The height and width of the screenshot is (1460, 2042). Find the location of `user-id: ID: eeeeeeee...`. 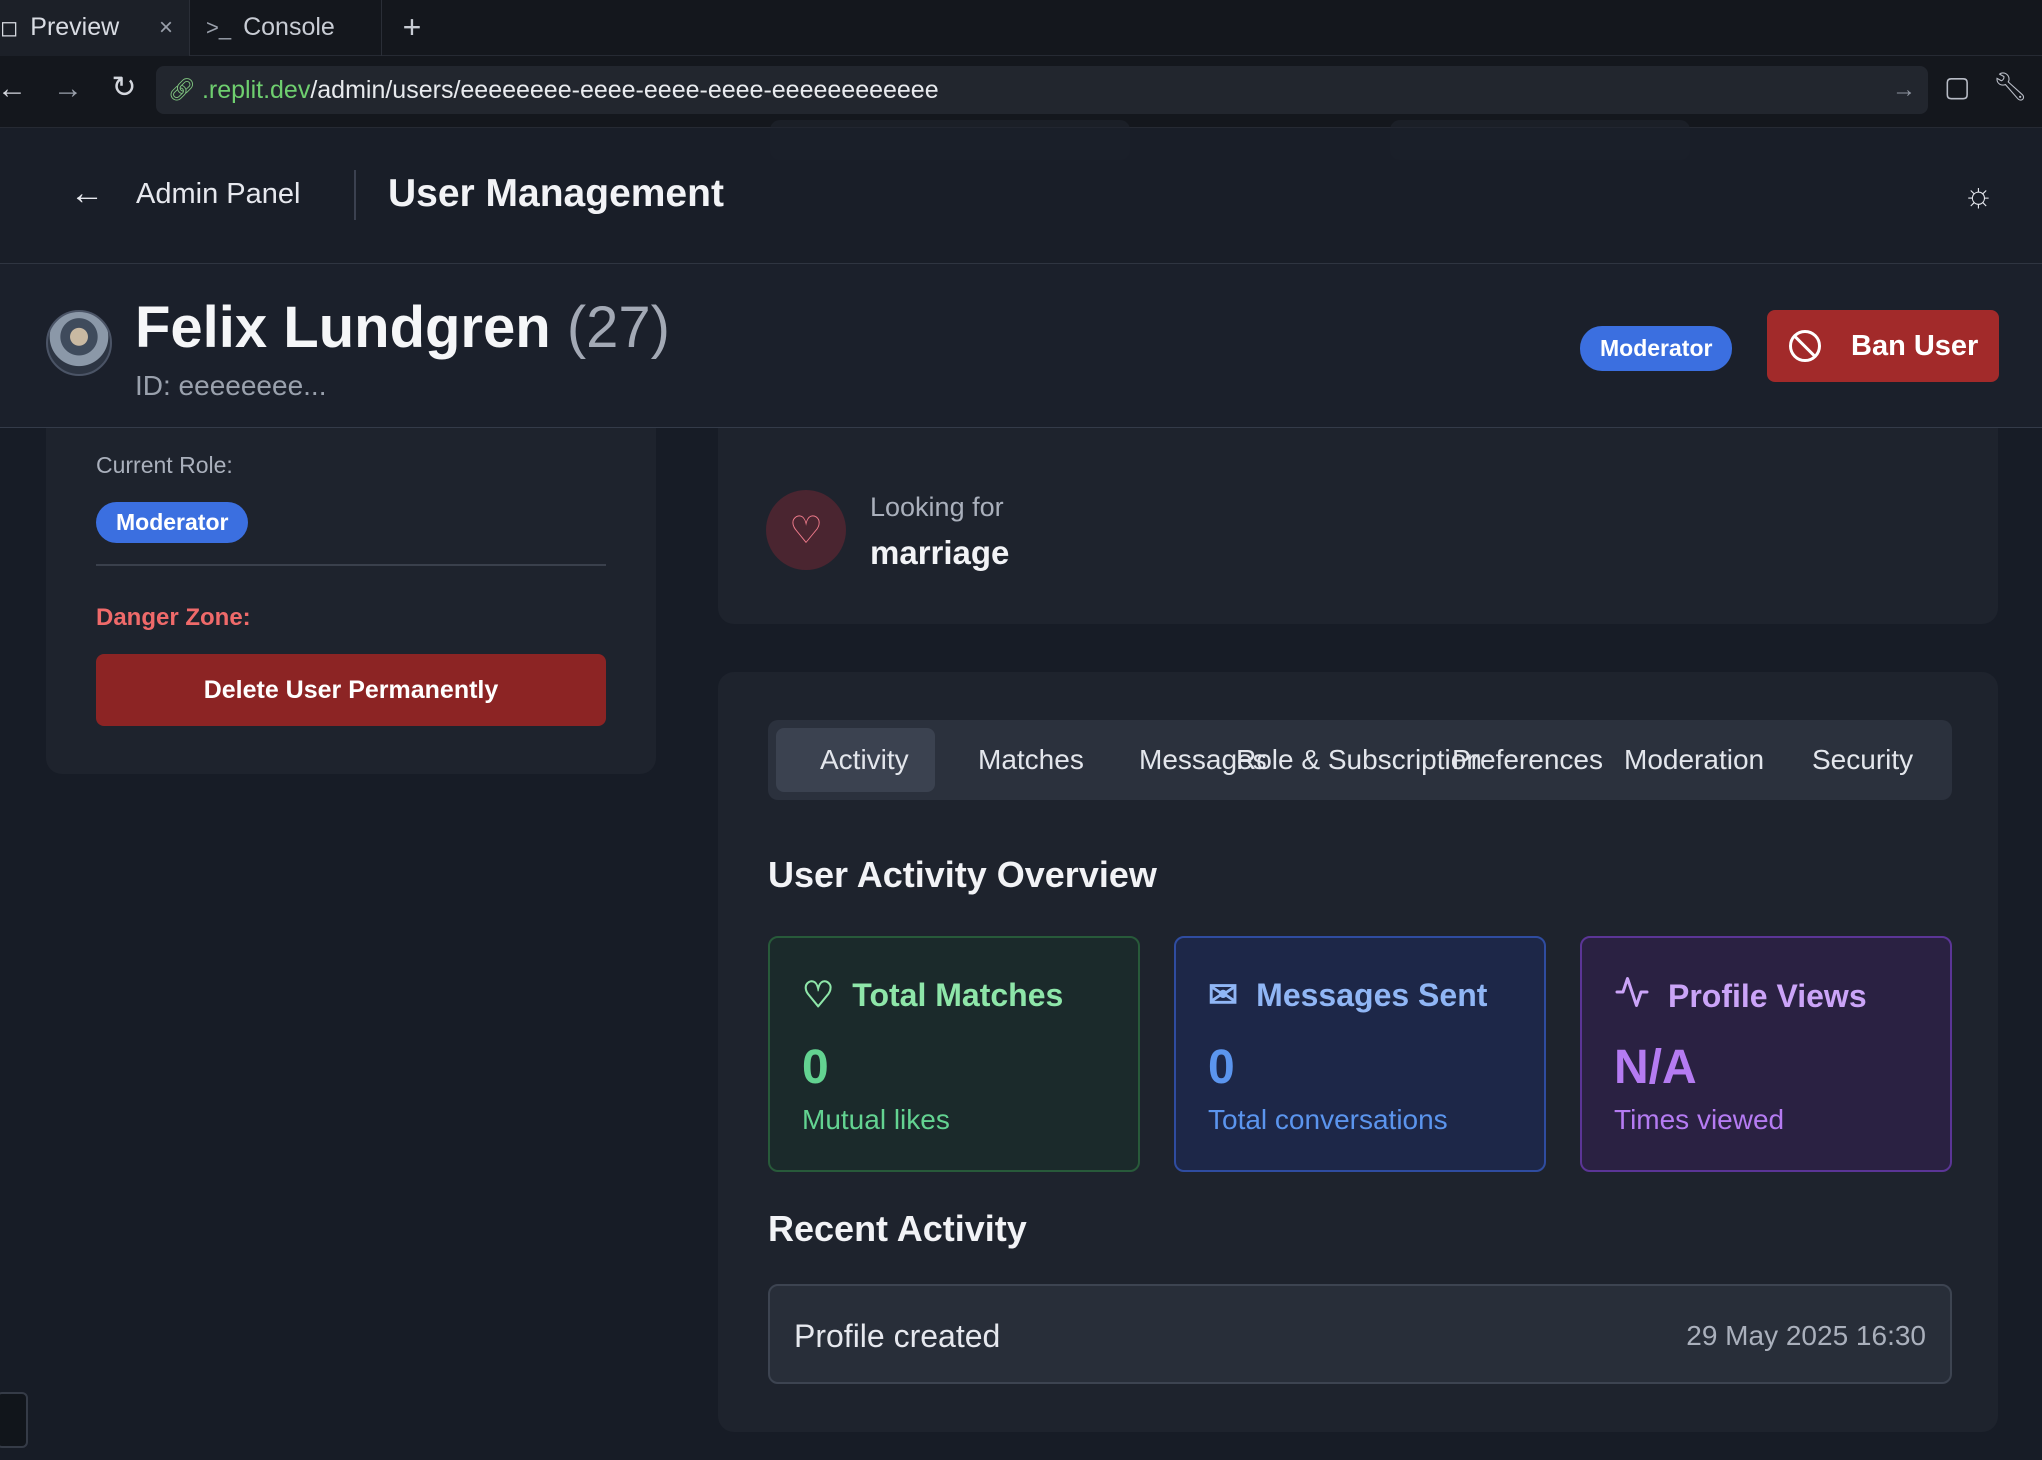

user-id: ID: eeeeeeee... is located at coordinates (231, 385).